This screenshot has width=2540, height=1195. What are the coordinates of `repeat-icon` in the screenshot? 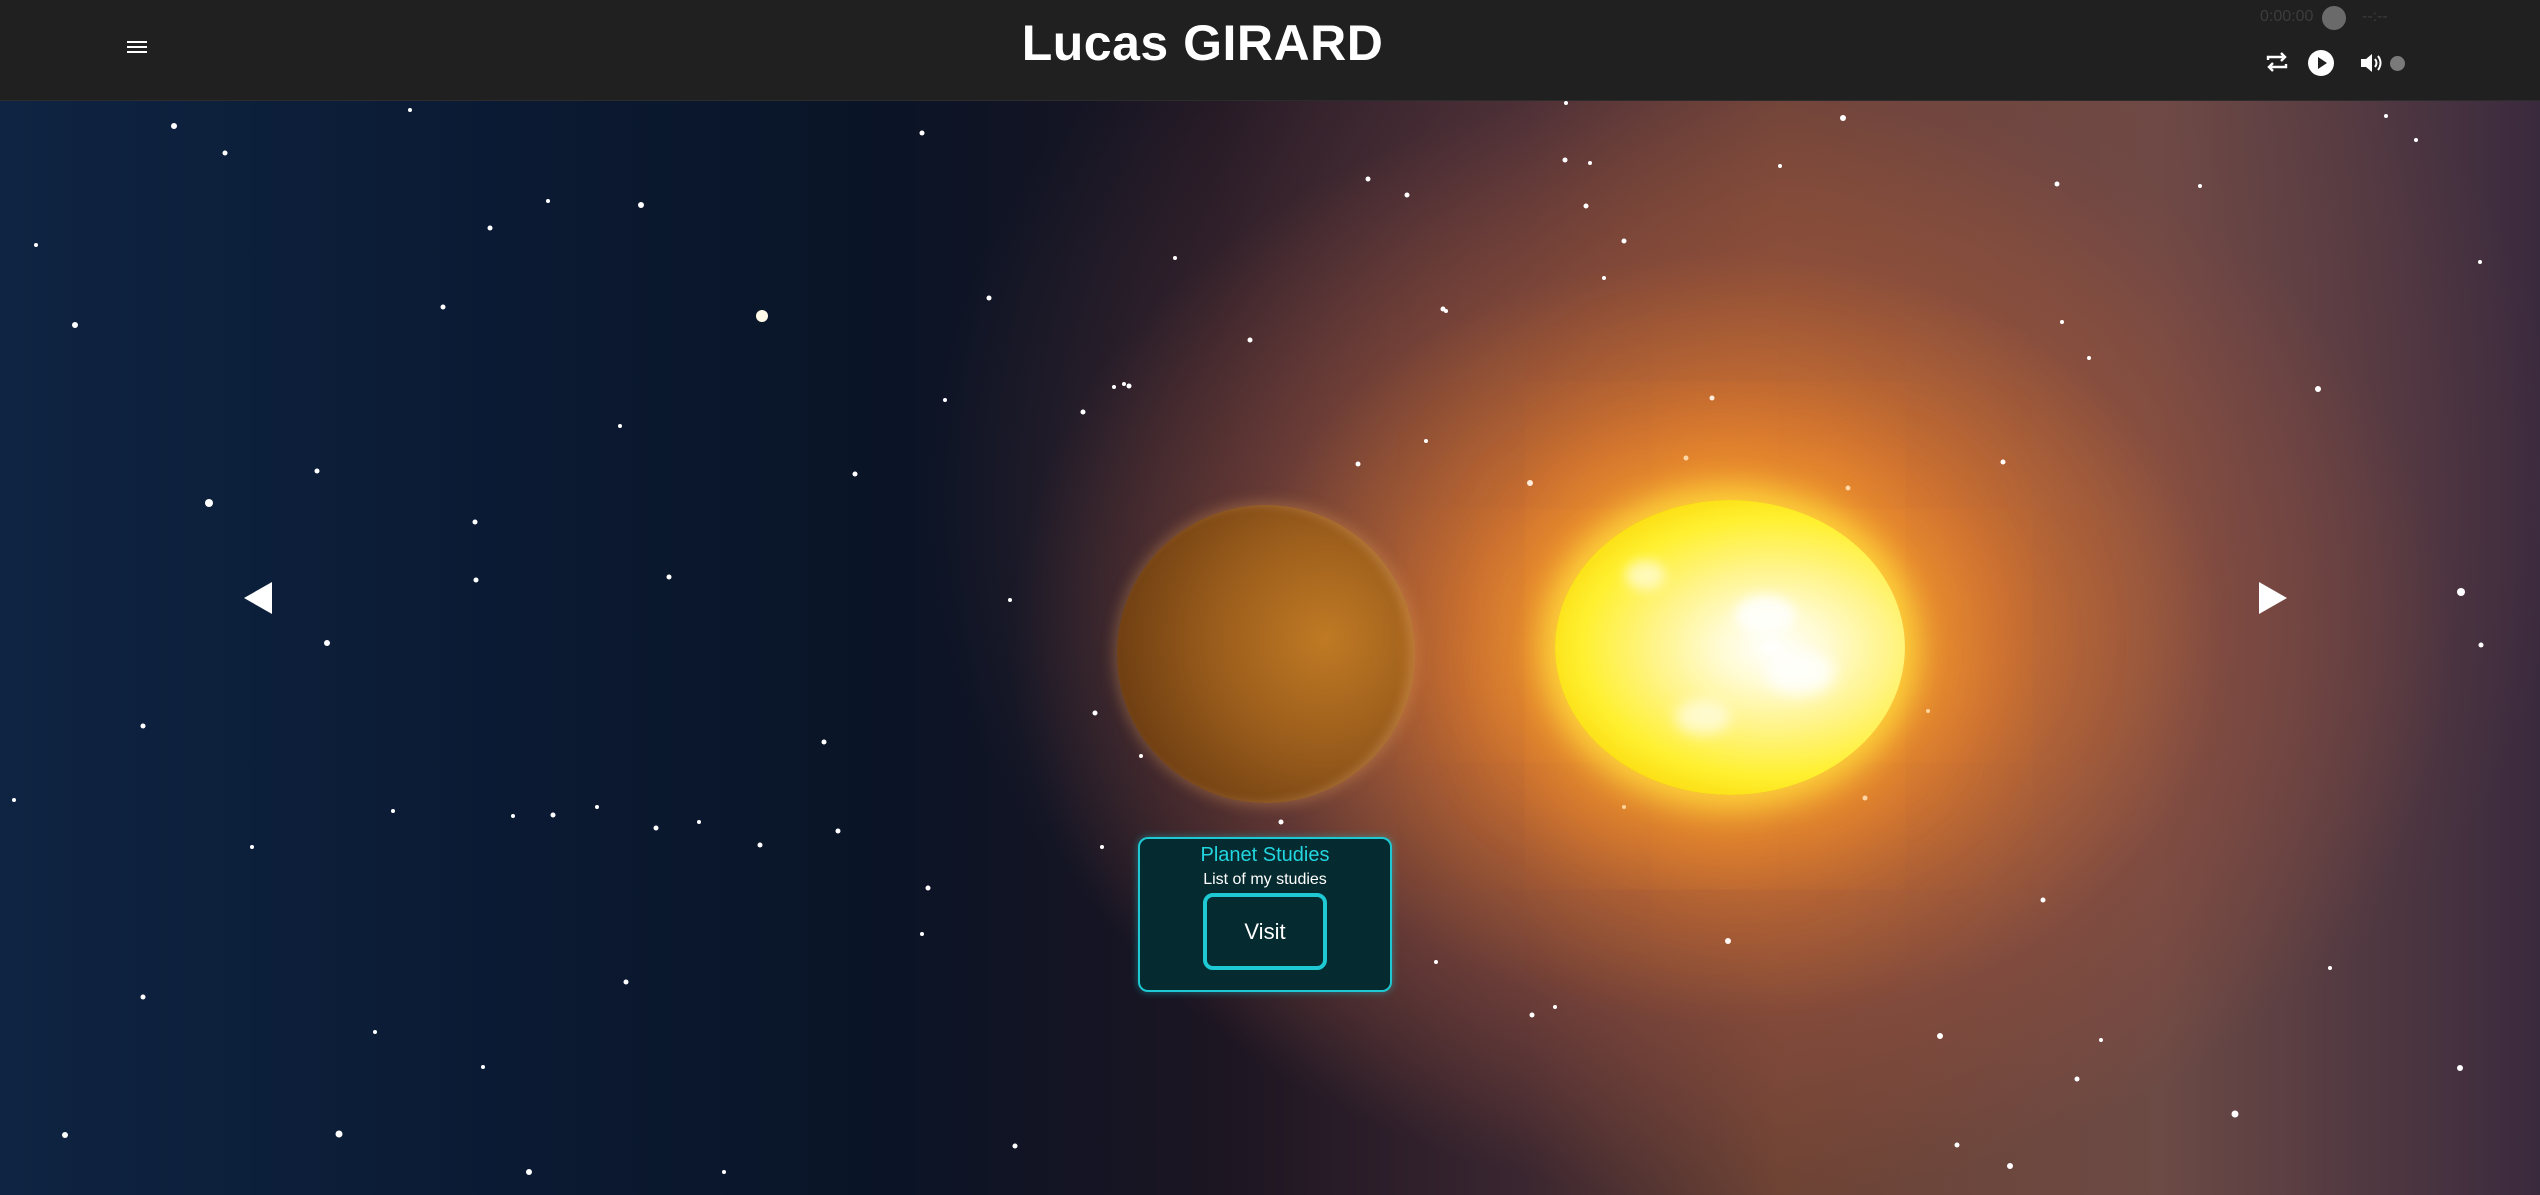 It's located at (2277, 62).